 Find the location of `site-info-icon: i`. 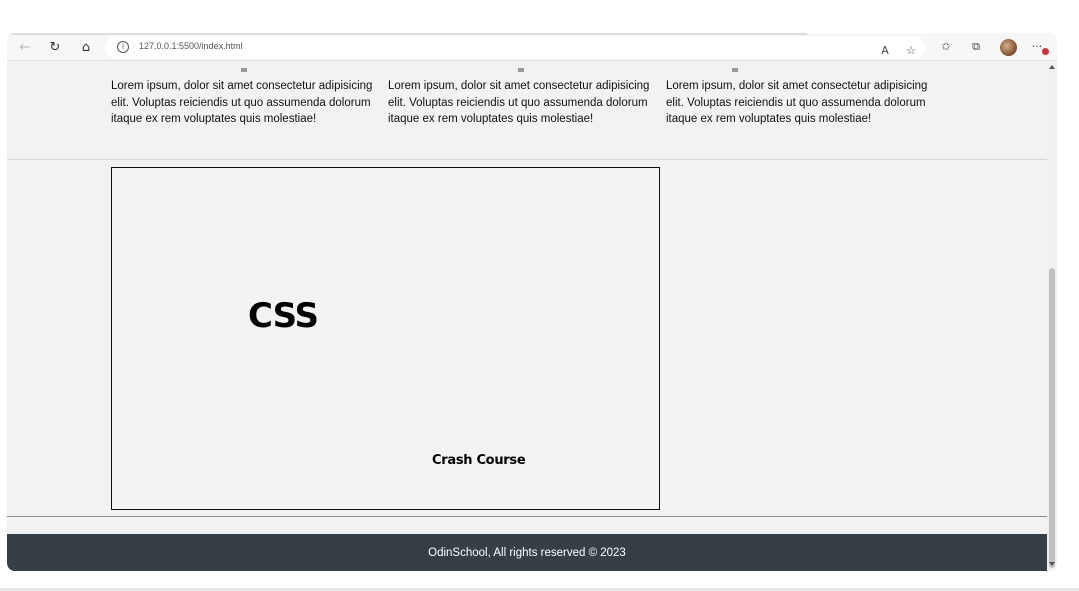

site-info-icon: i is located at coordinates (123, 47).